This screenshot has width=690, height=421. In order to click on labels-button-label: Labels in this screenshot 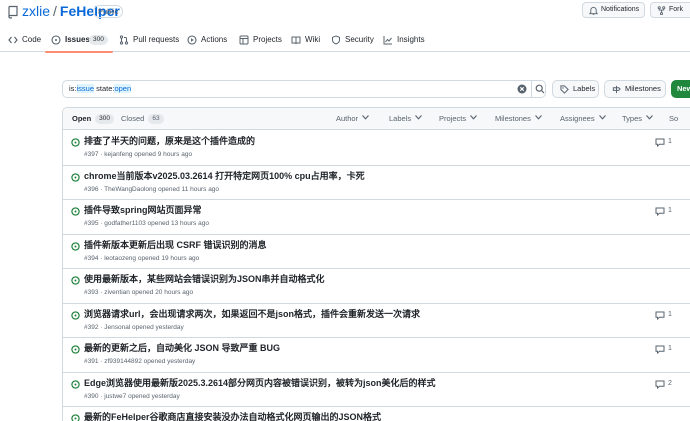, I will do `click(584, 88)`.